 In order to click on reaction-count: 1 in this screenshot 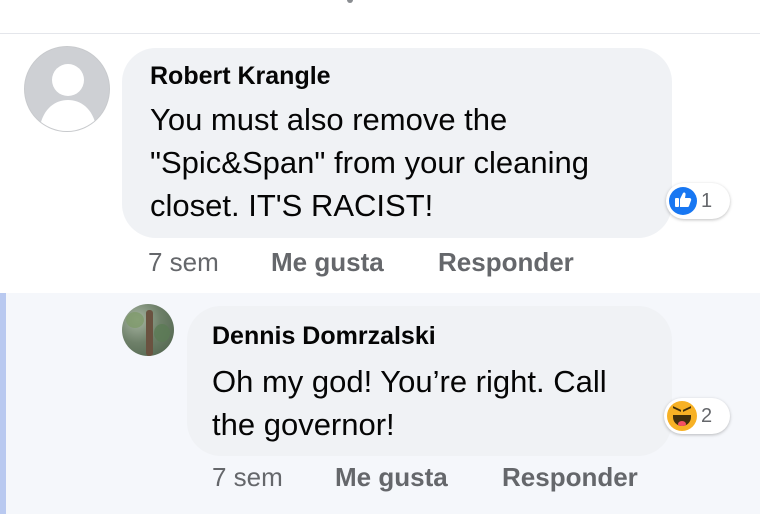, I will do `click(707, 200)`.